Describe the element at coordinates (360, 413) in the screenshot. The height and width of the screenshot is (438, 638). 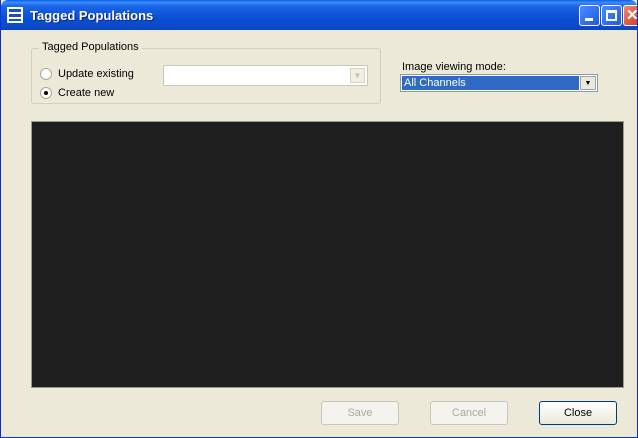
I see `save-button: Save` at that location.